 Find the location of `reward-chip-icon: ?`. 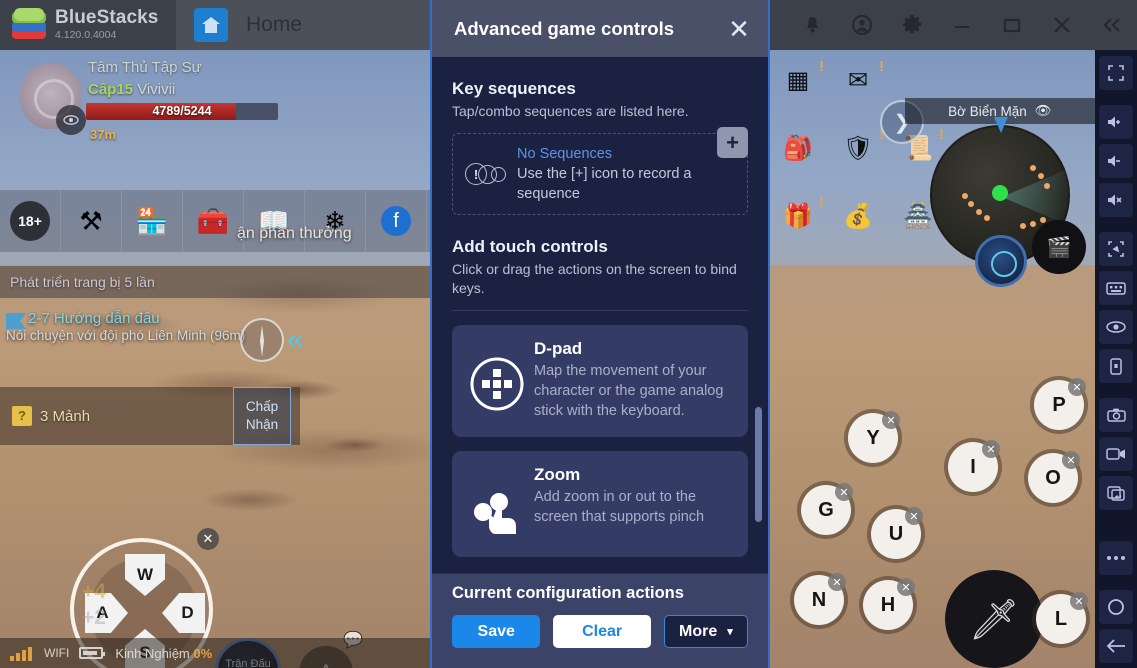

reward-chip-icon: ? is located at coordinates (22, 416).